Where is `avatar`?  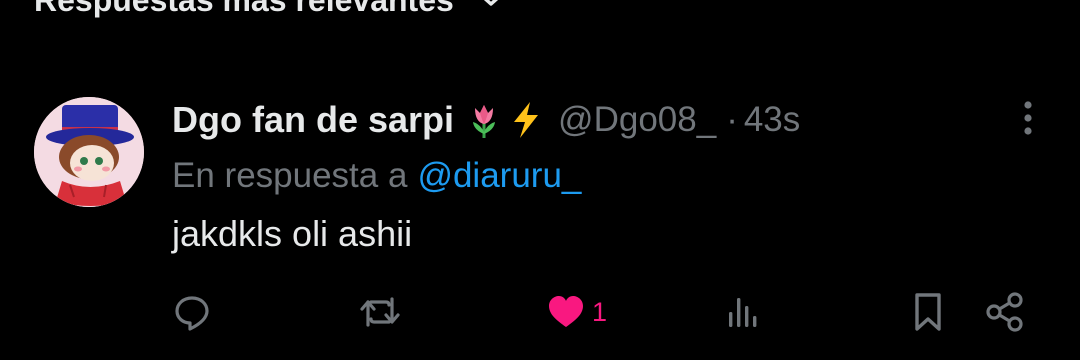 avatar is located at coordinates (89, 152).